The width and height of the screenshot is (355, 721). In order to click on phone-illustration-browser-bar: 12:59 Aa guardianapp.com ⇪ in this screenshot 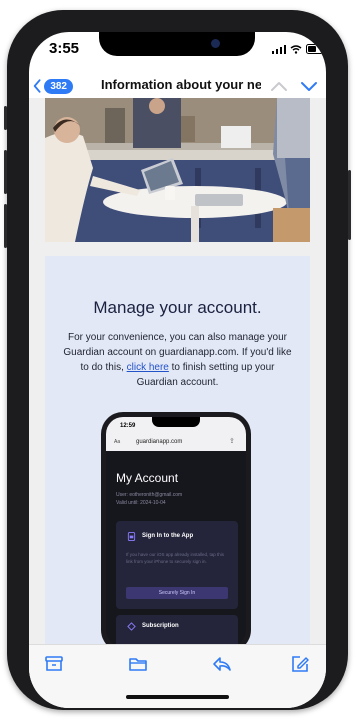, I will do `click(176, 434)`.